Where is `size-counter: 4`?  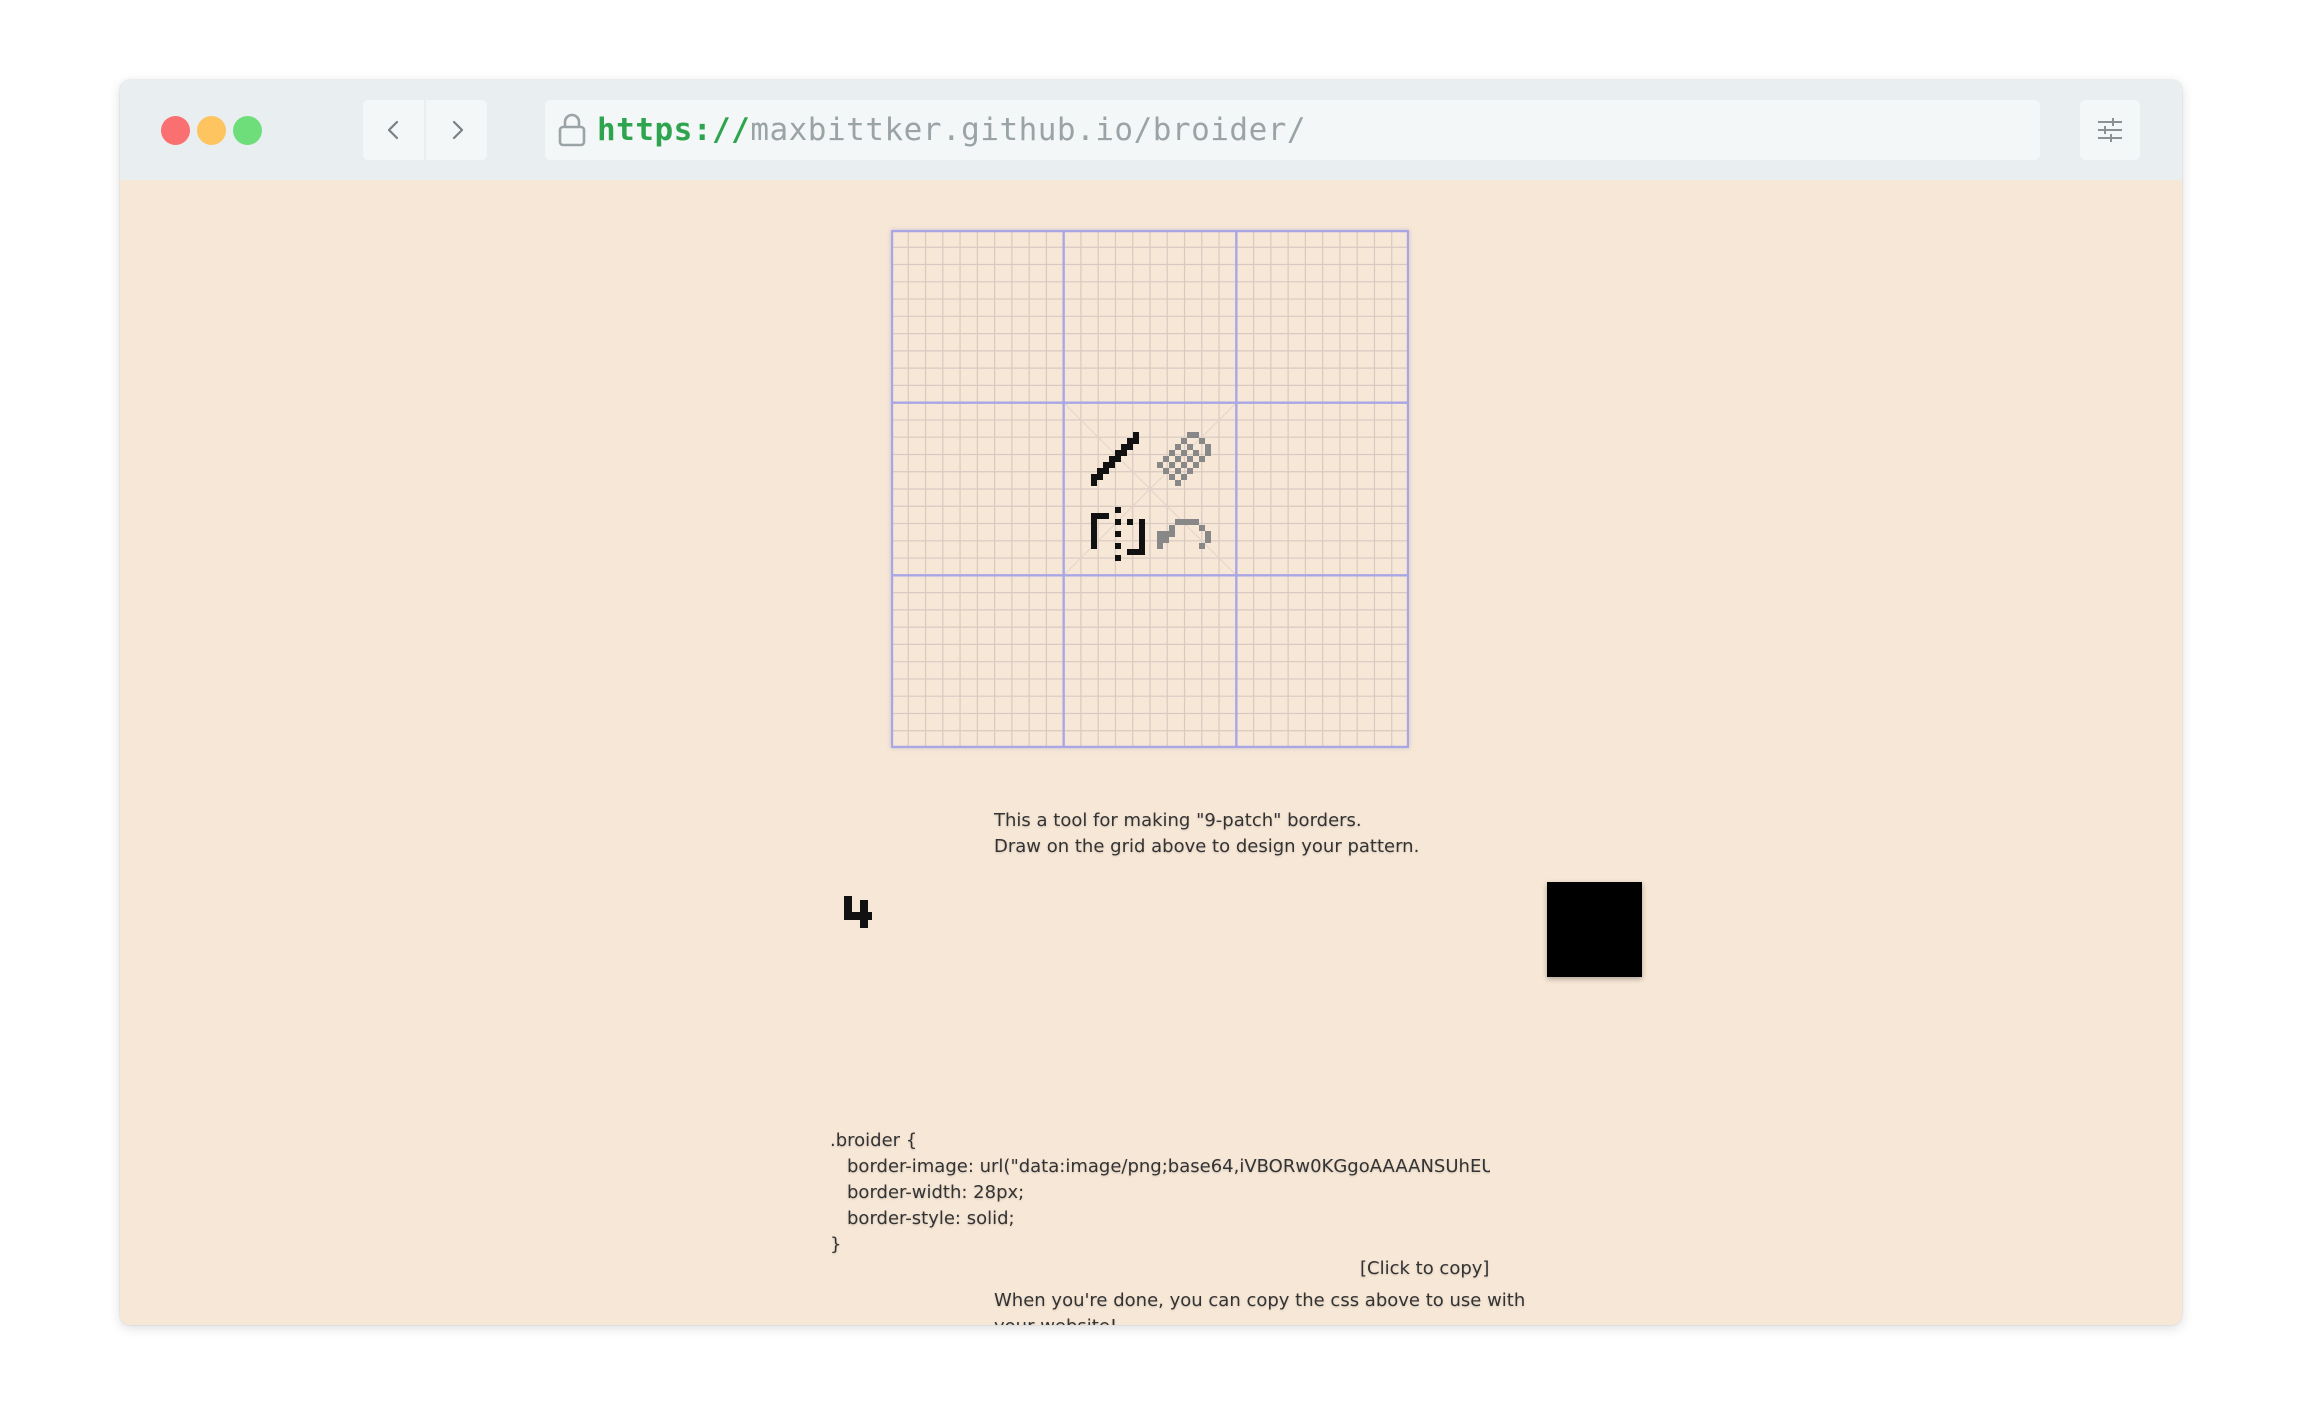 size-counter: 4 is located at coordinates (858, 912).